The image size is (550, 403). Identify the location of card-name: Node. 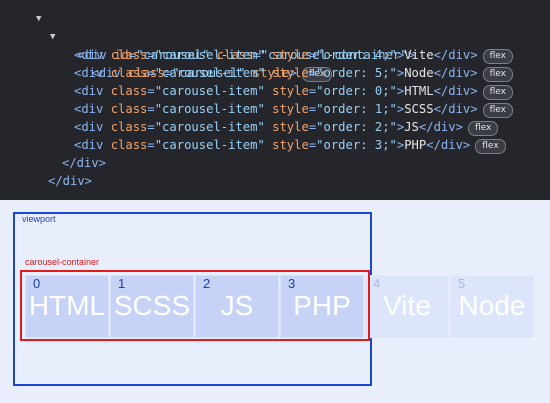
(492, 305).